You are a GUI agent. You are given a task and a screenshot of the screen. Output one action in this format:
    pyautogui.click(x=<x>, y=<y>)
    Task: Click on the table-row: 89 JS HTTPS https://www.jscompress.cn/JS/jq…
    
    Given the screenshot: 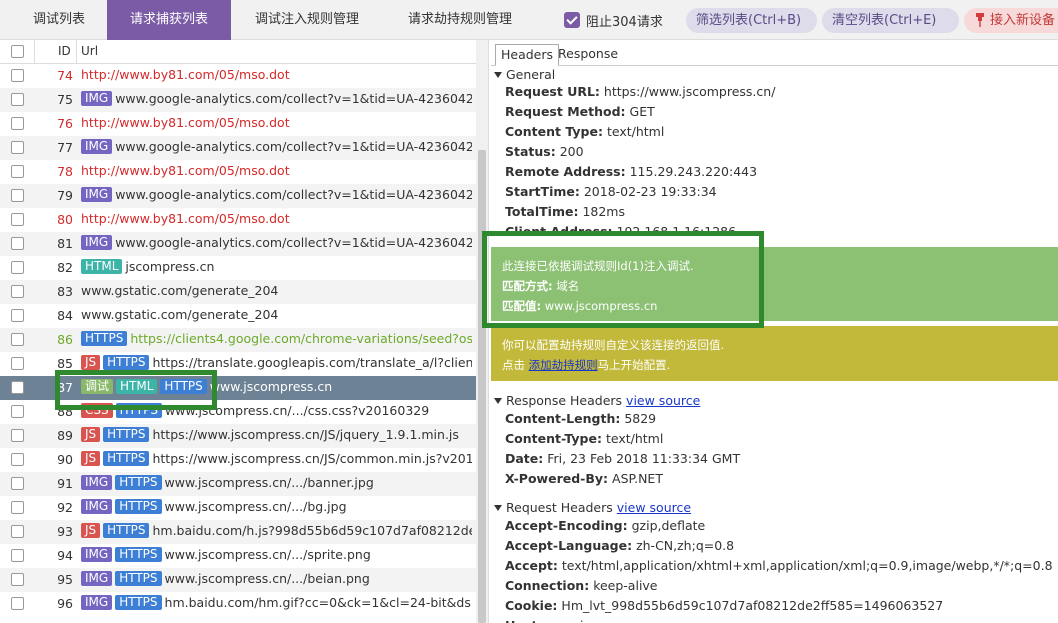 What is the action you would take?
    pyautogui.click(x=238, y=436)
    